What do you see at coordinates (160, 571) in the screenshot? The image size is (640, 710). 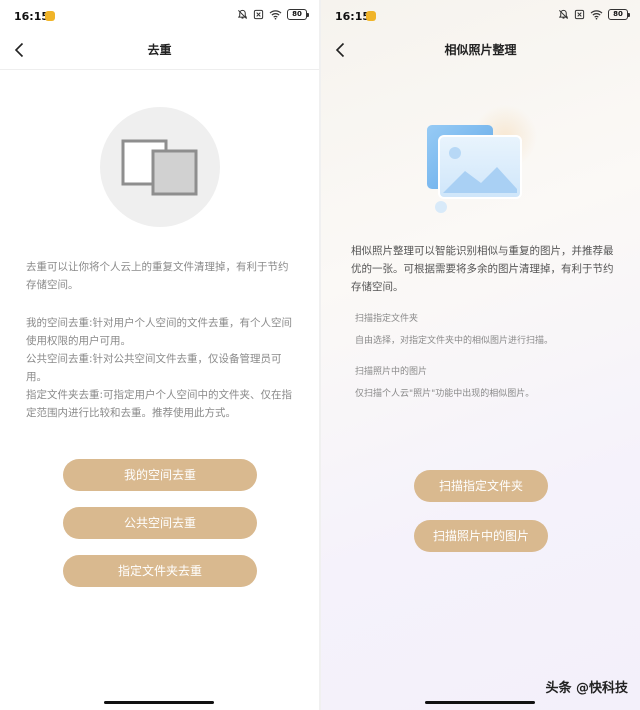 I see `folder-dedup-button: 指定文件夹去重` at bounding box center [160, 571].